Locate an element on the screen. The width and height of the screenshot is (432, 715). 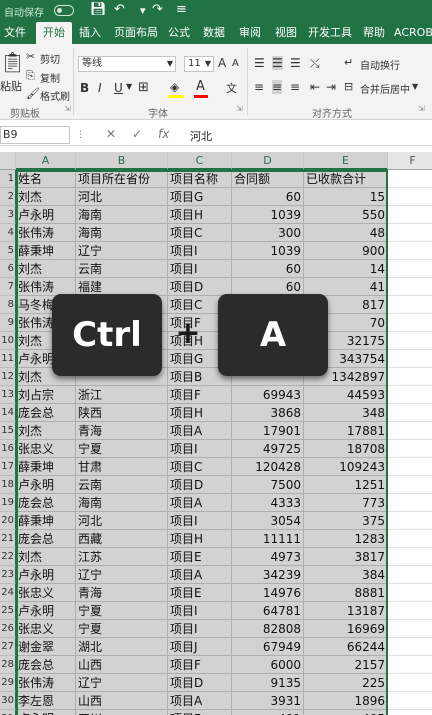
cell-c29: 项目D is located at coordinates (200, 683).